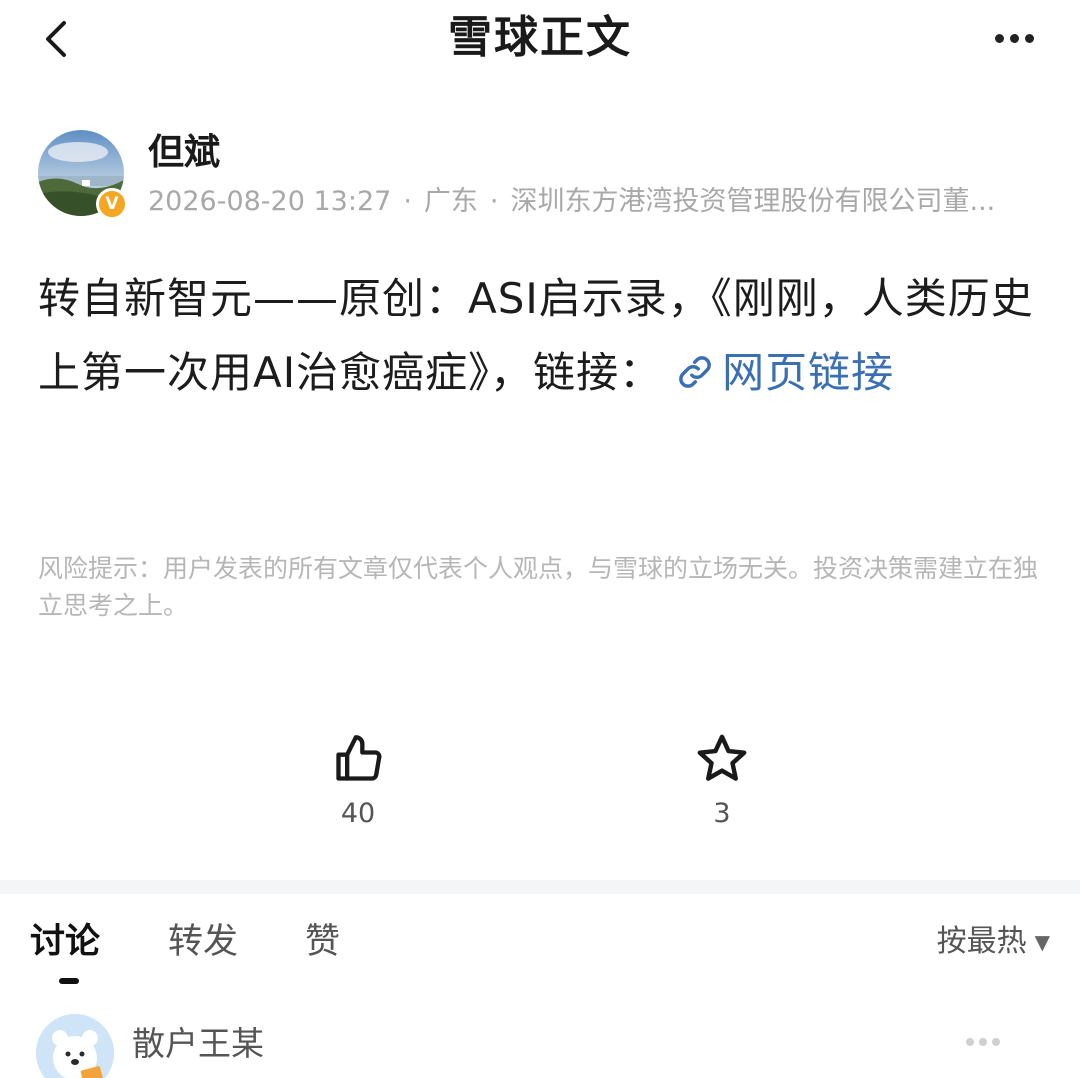 The width and height of the screenshot is (1080, 1078). Describe the element at coordinates (540, 887) in the screenshot. I see `section-divider` at that location.